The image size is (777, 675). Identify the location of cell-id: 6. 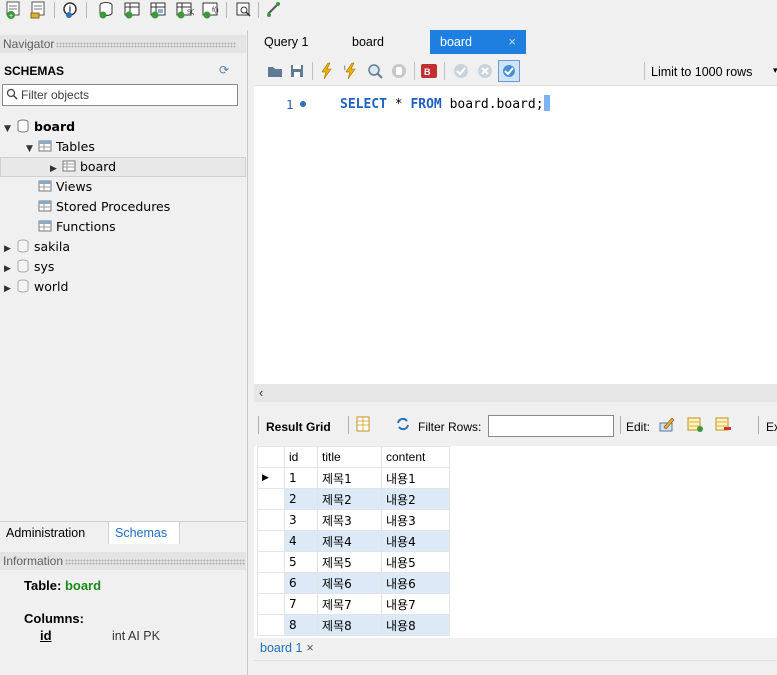
(301, 583).